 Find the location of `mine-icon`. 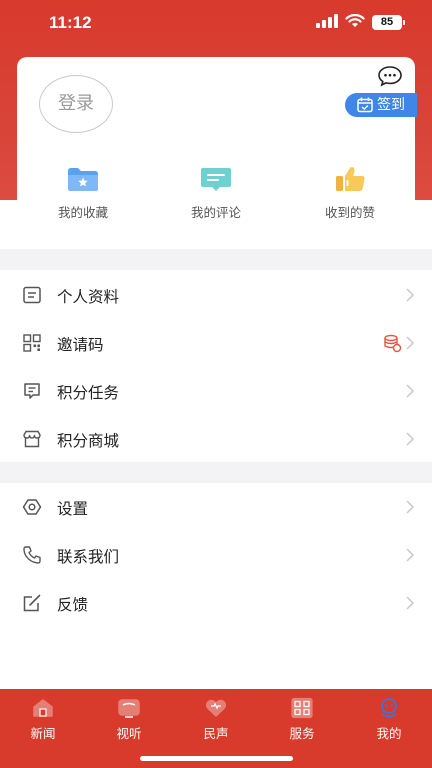

mine-icon is located at coordinates (389, 708).